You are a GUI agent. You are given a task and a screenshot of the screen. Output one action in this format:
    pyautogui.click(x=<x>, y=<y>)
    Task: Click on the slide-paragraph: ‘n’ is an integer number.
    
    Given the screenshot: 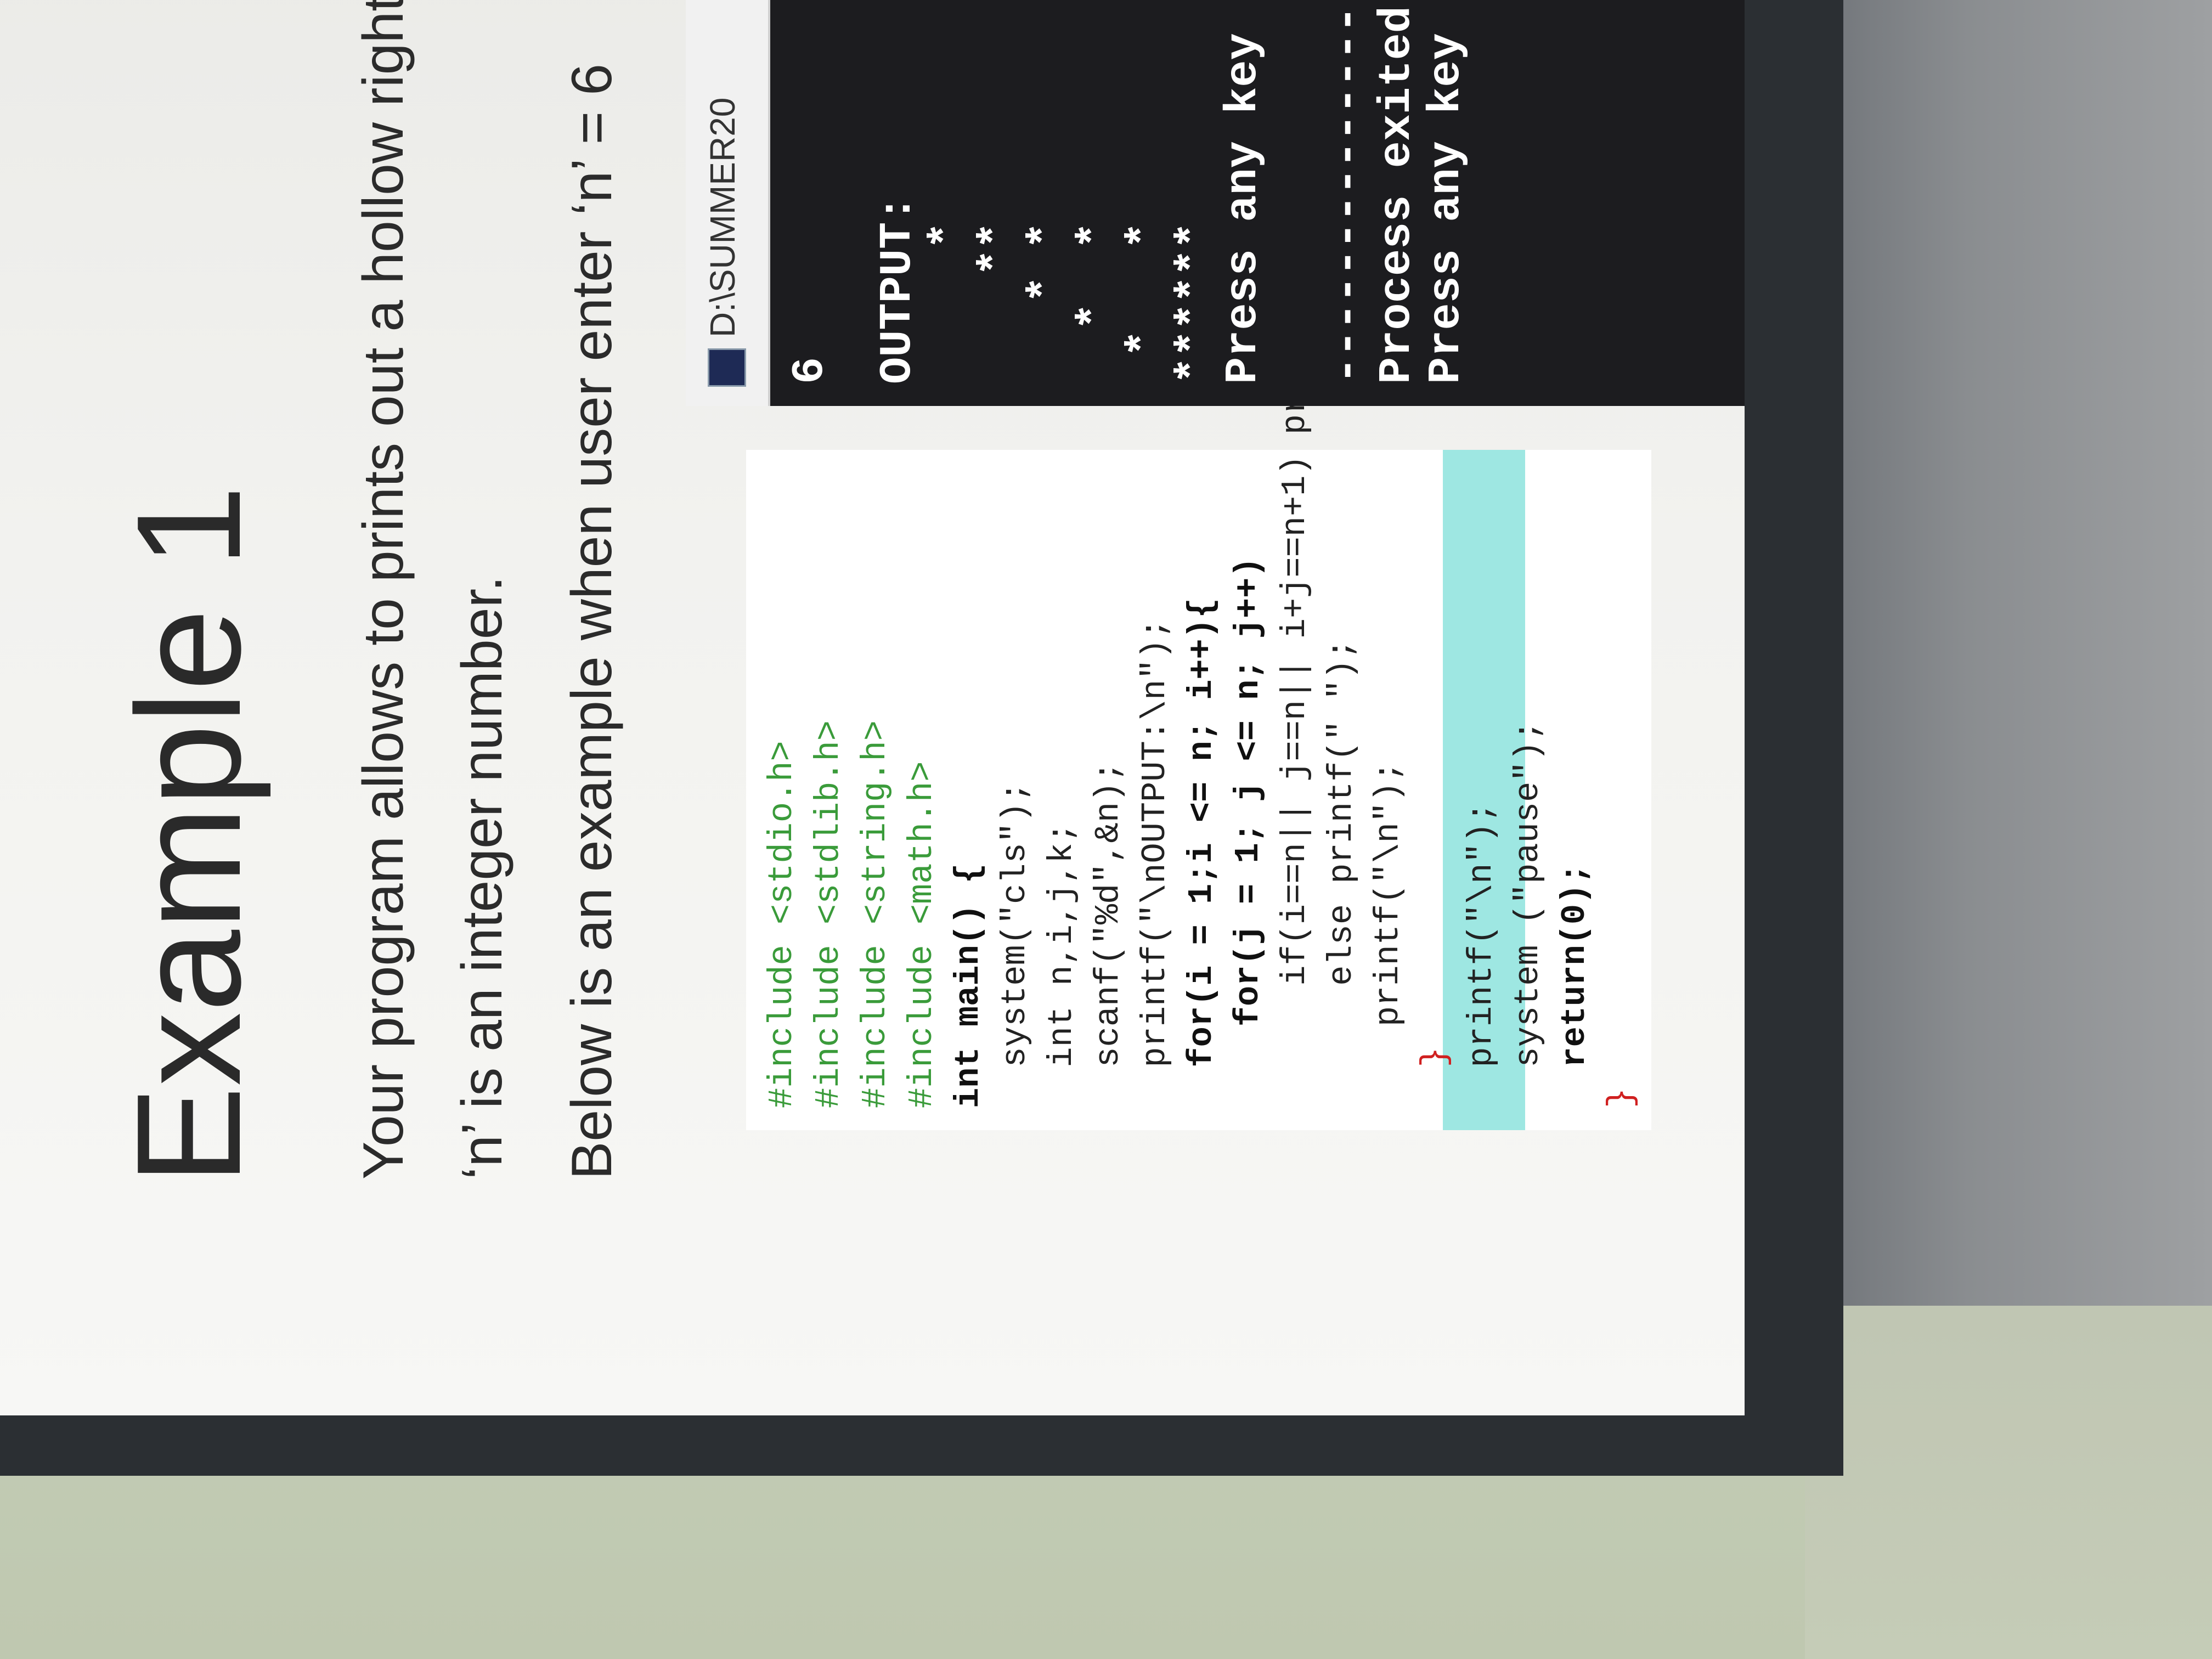 What is the action you would take?
    pyautogui.click(x=482, y=878)
    